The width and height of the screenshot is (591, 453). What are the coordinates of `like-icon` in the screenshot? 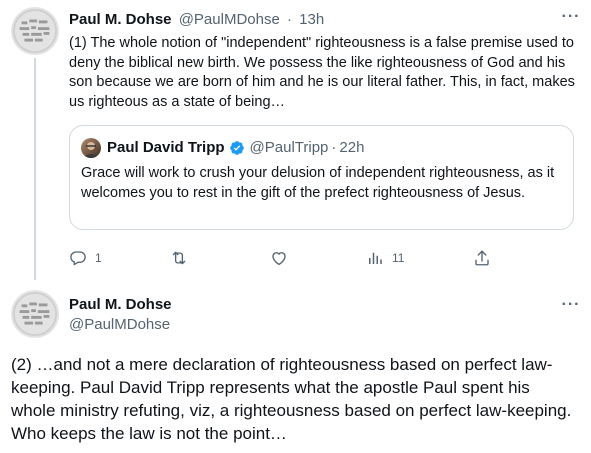 It's located at (279, 259).